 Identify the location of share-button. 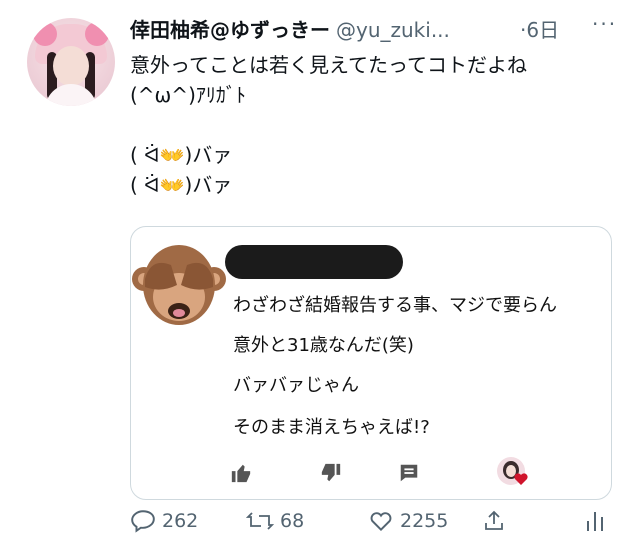
(494, 521).